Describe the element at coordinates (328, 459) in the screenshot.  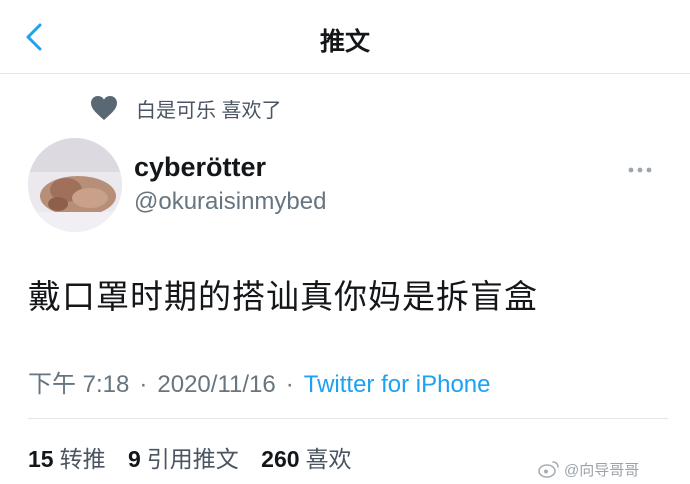
I see `like-label: 喜欢` at that location.